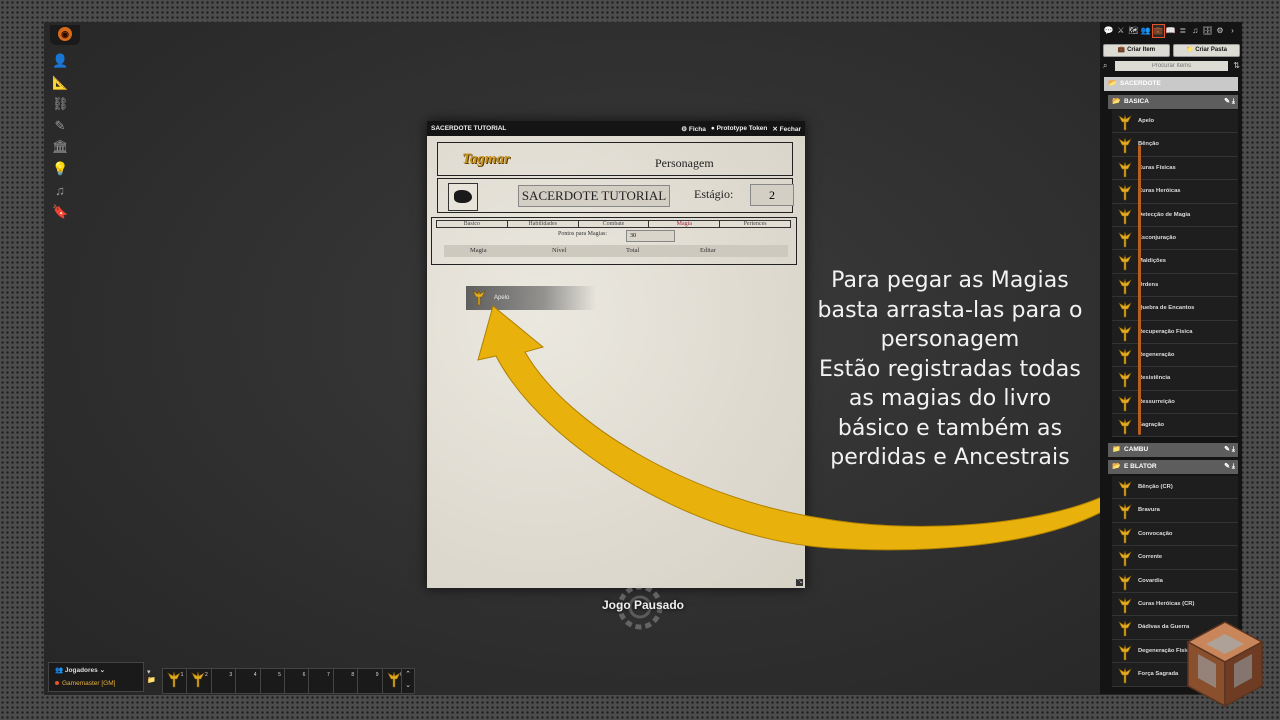  I want to click on macro-slot: 9, so click(370, 681).